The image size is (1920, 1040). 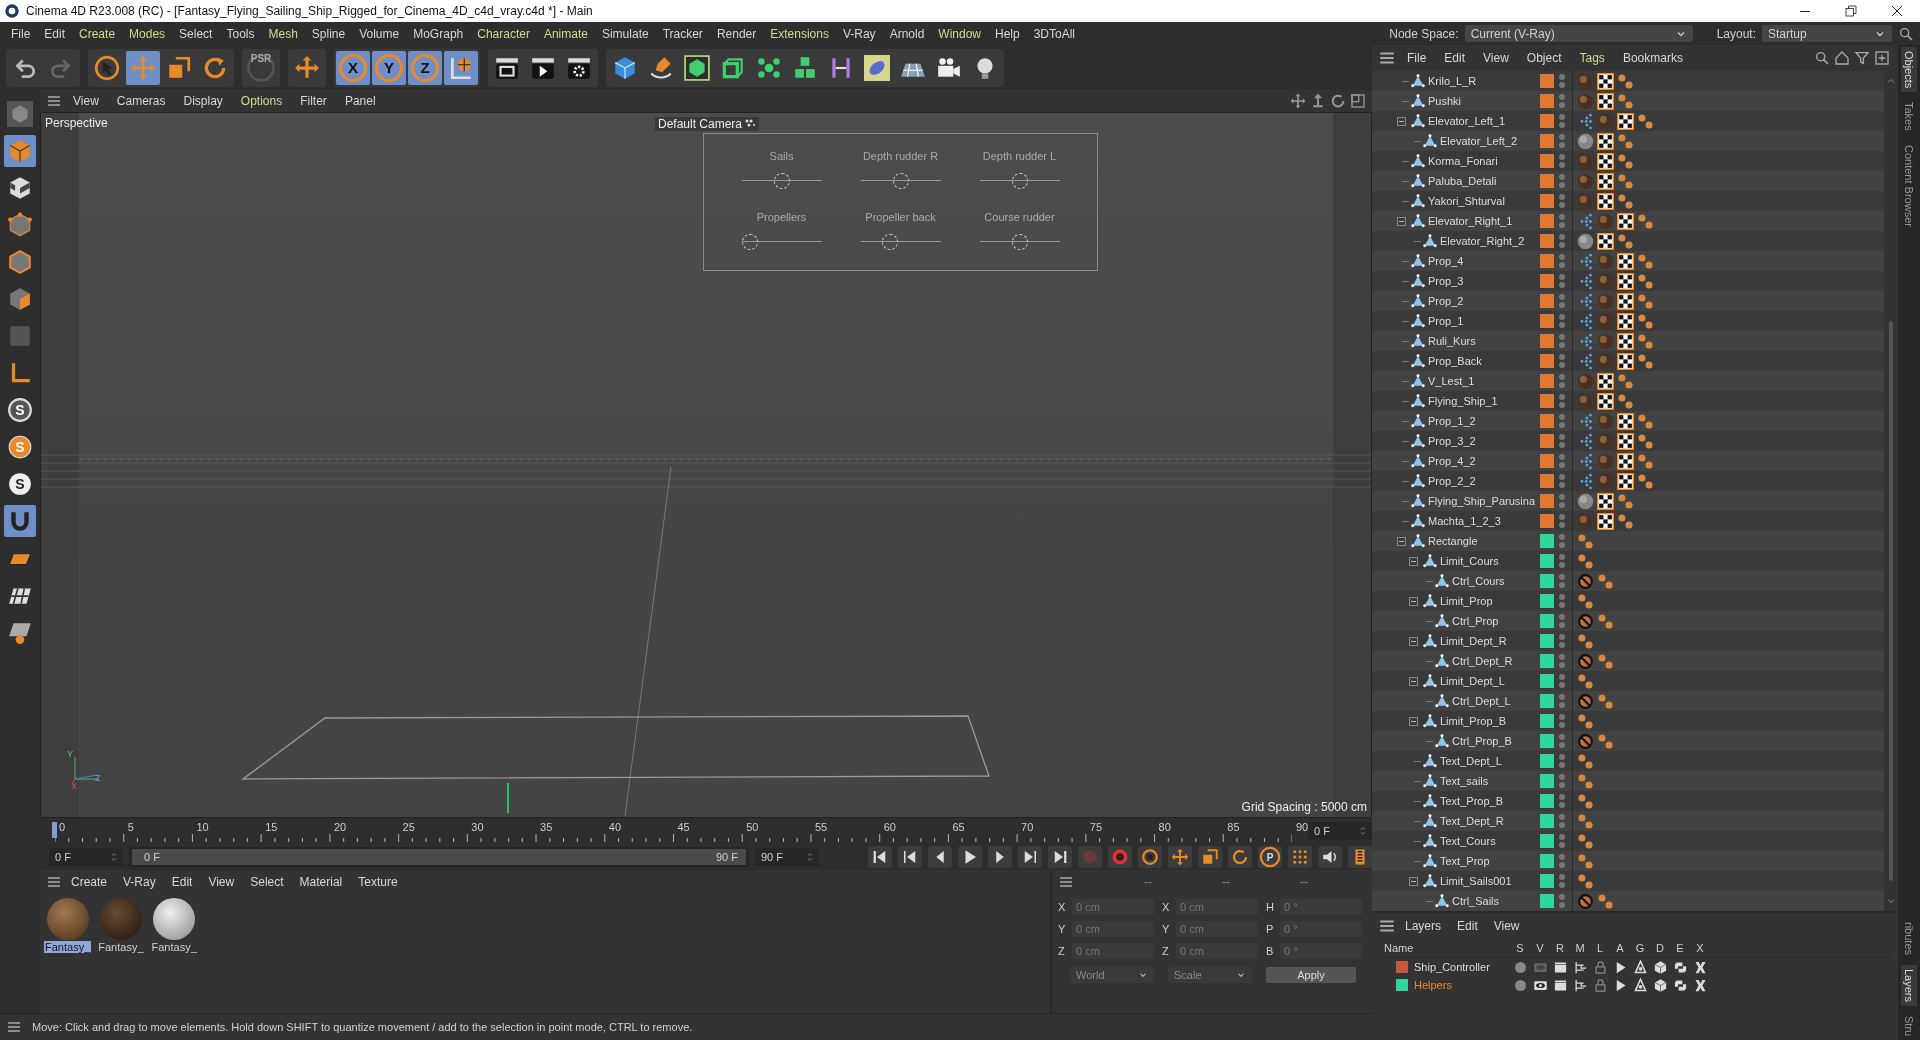 I want to click on menu-item: Animate, so click(x=565, y=33).